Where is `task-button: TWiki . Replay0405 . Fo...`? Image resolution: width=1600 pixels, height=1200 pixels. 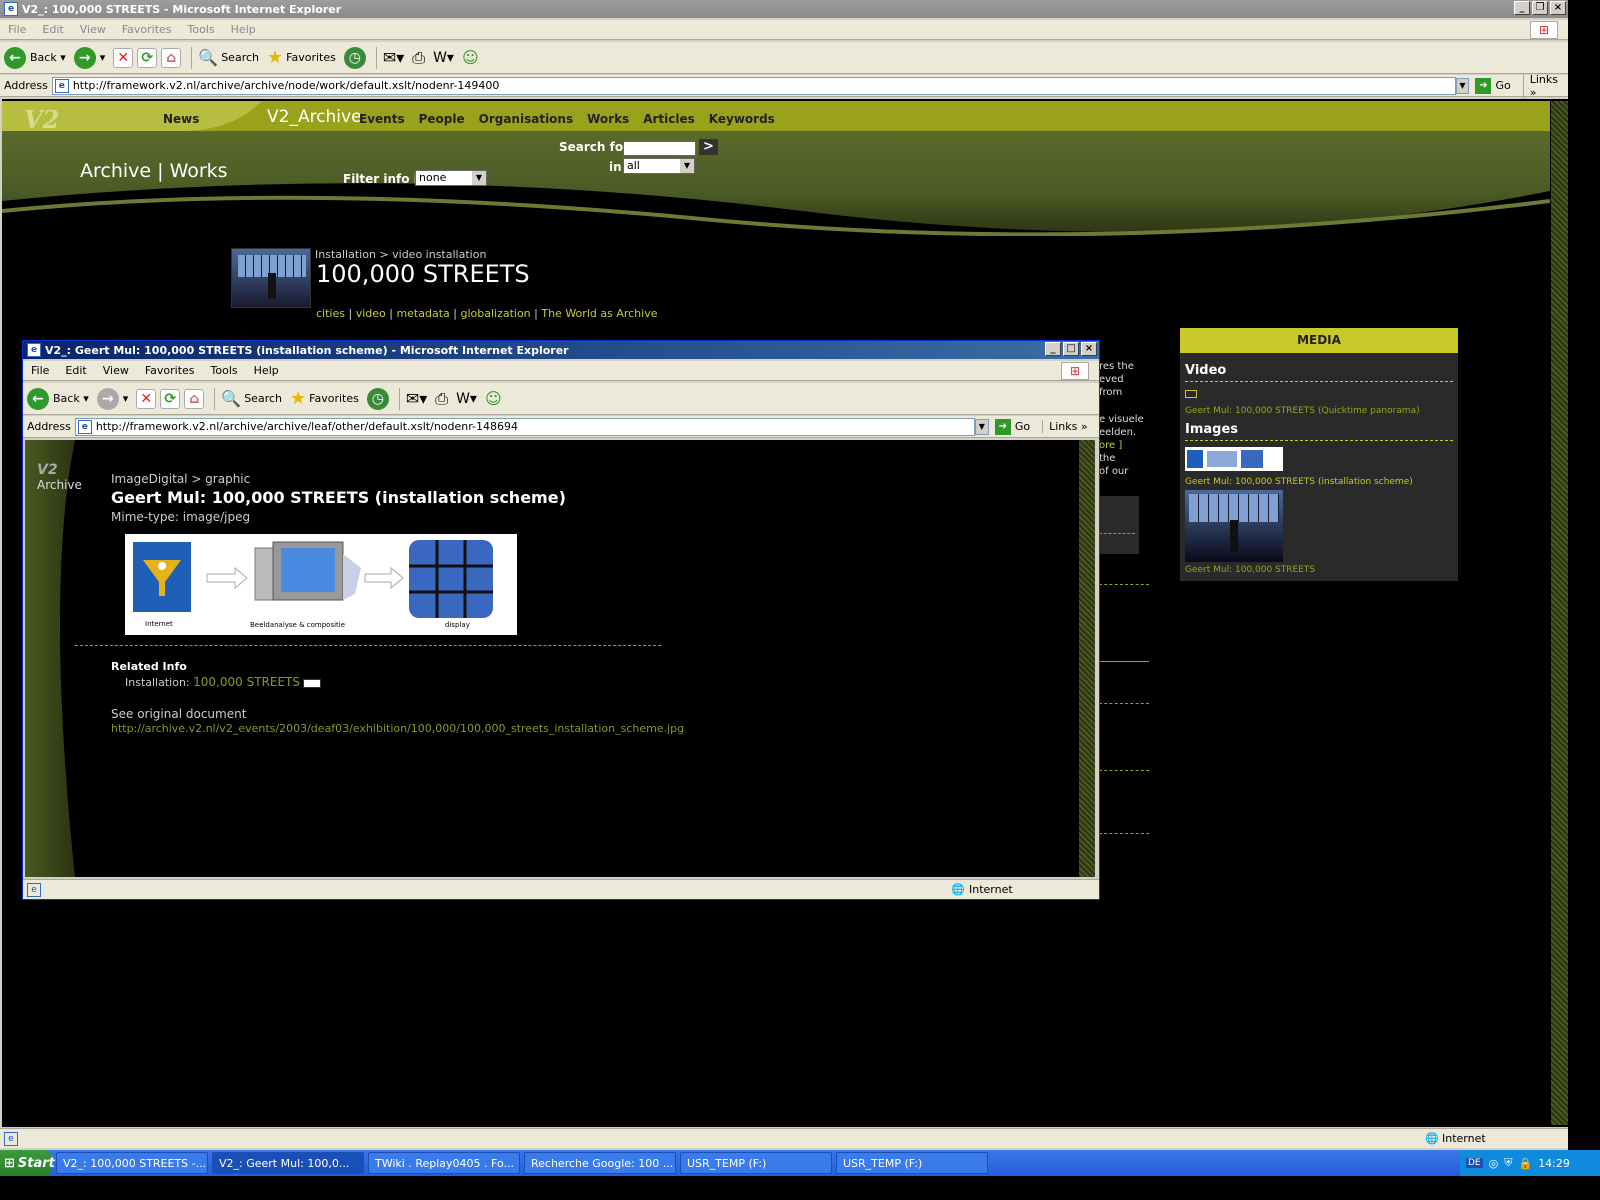
task-button: TWiki . Replay0405 . Fo... is located at coordinates (444, 1163).